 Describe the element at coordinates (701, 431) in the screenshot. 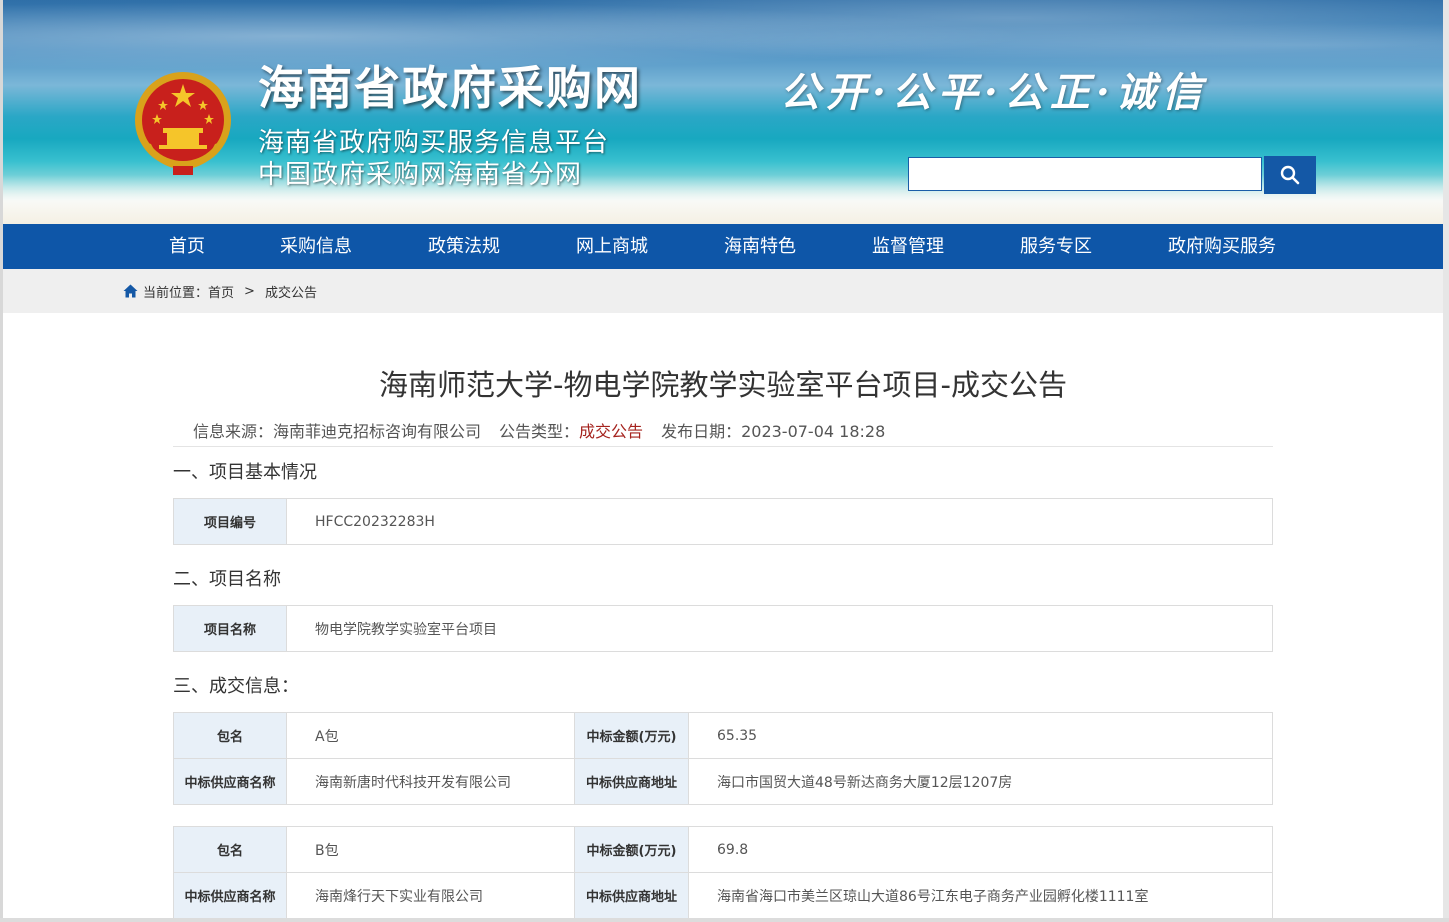

I see `meta-date-label: 发布日期：` at that location.